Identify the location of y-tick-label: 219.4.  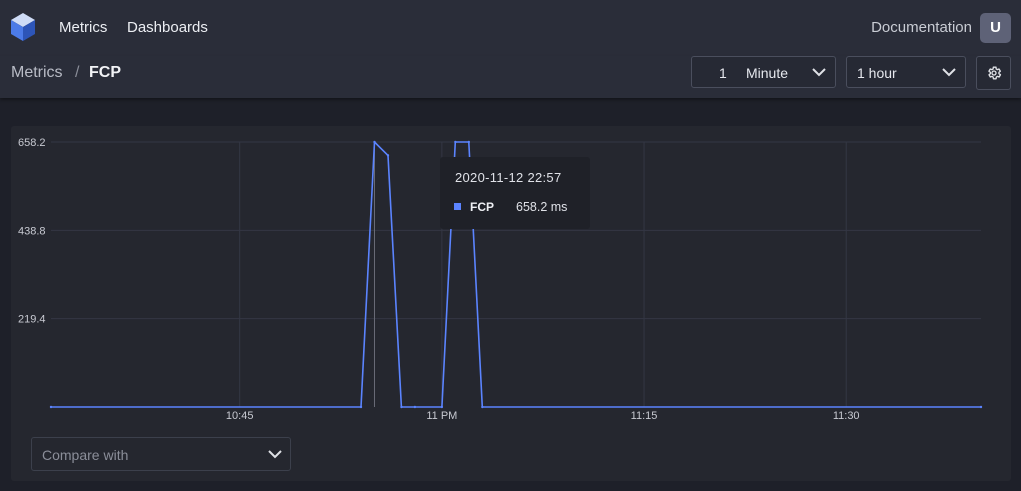
(32, 320).